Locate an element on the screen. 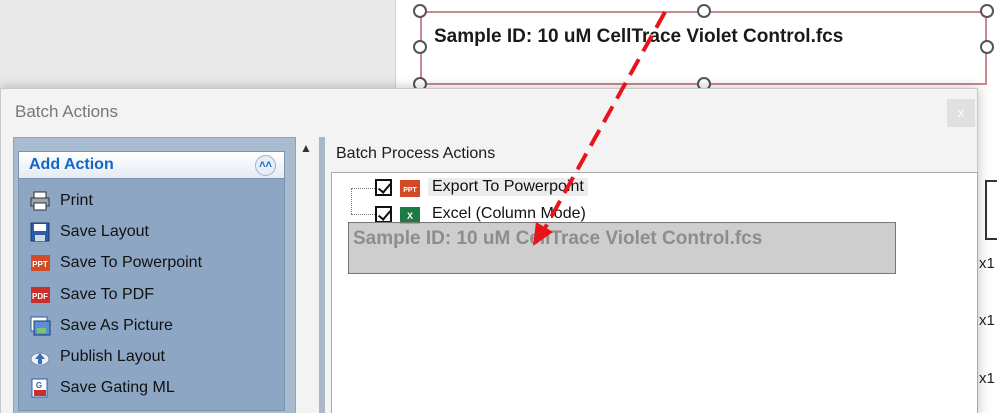 This screenshot has height=413, width=997. action-label: Save As Picture is located at coordinates (116, 325).